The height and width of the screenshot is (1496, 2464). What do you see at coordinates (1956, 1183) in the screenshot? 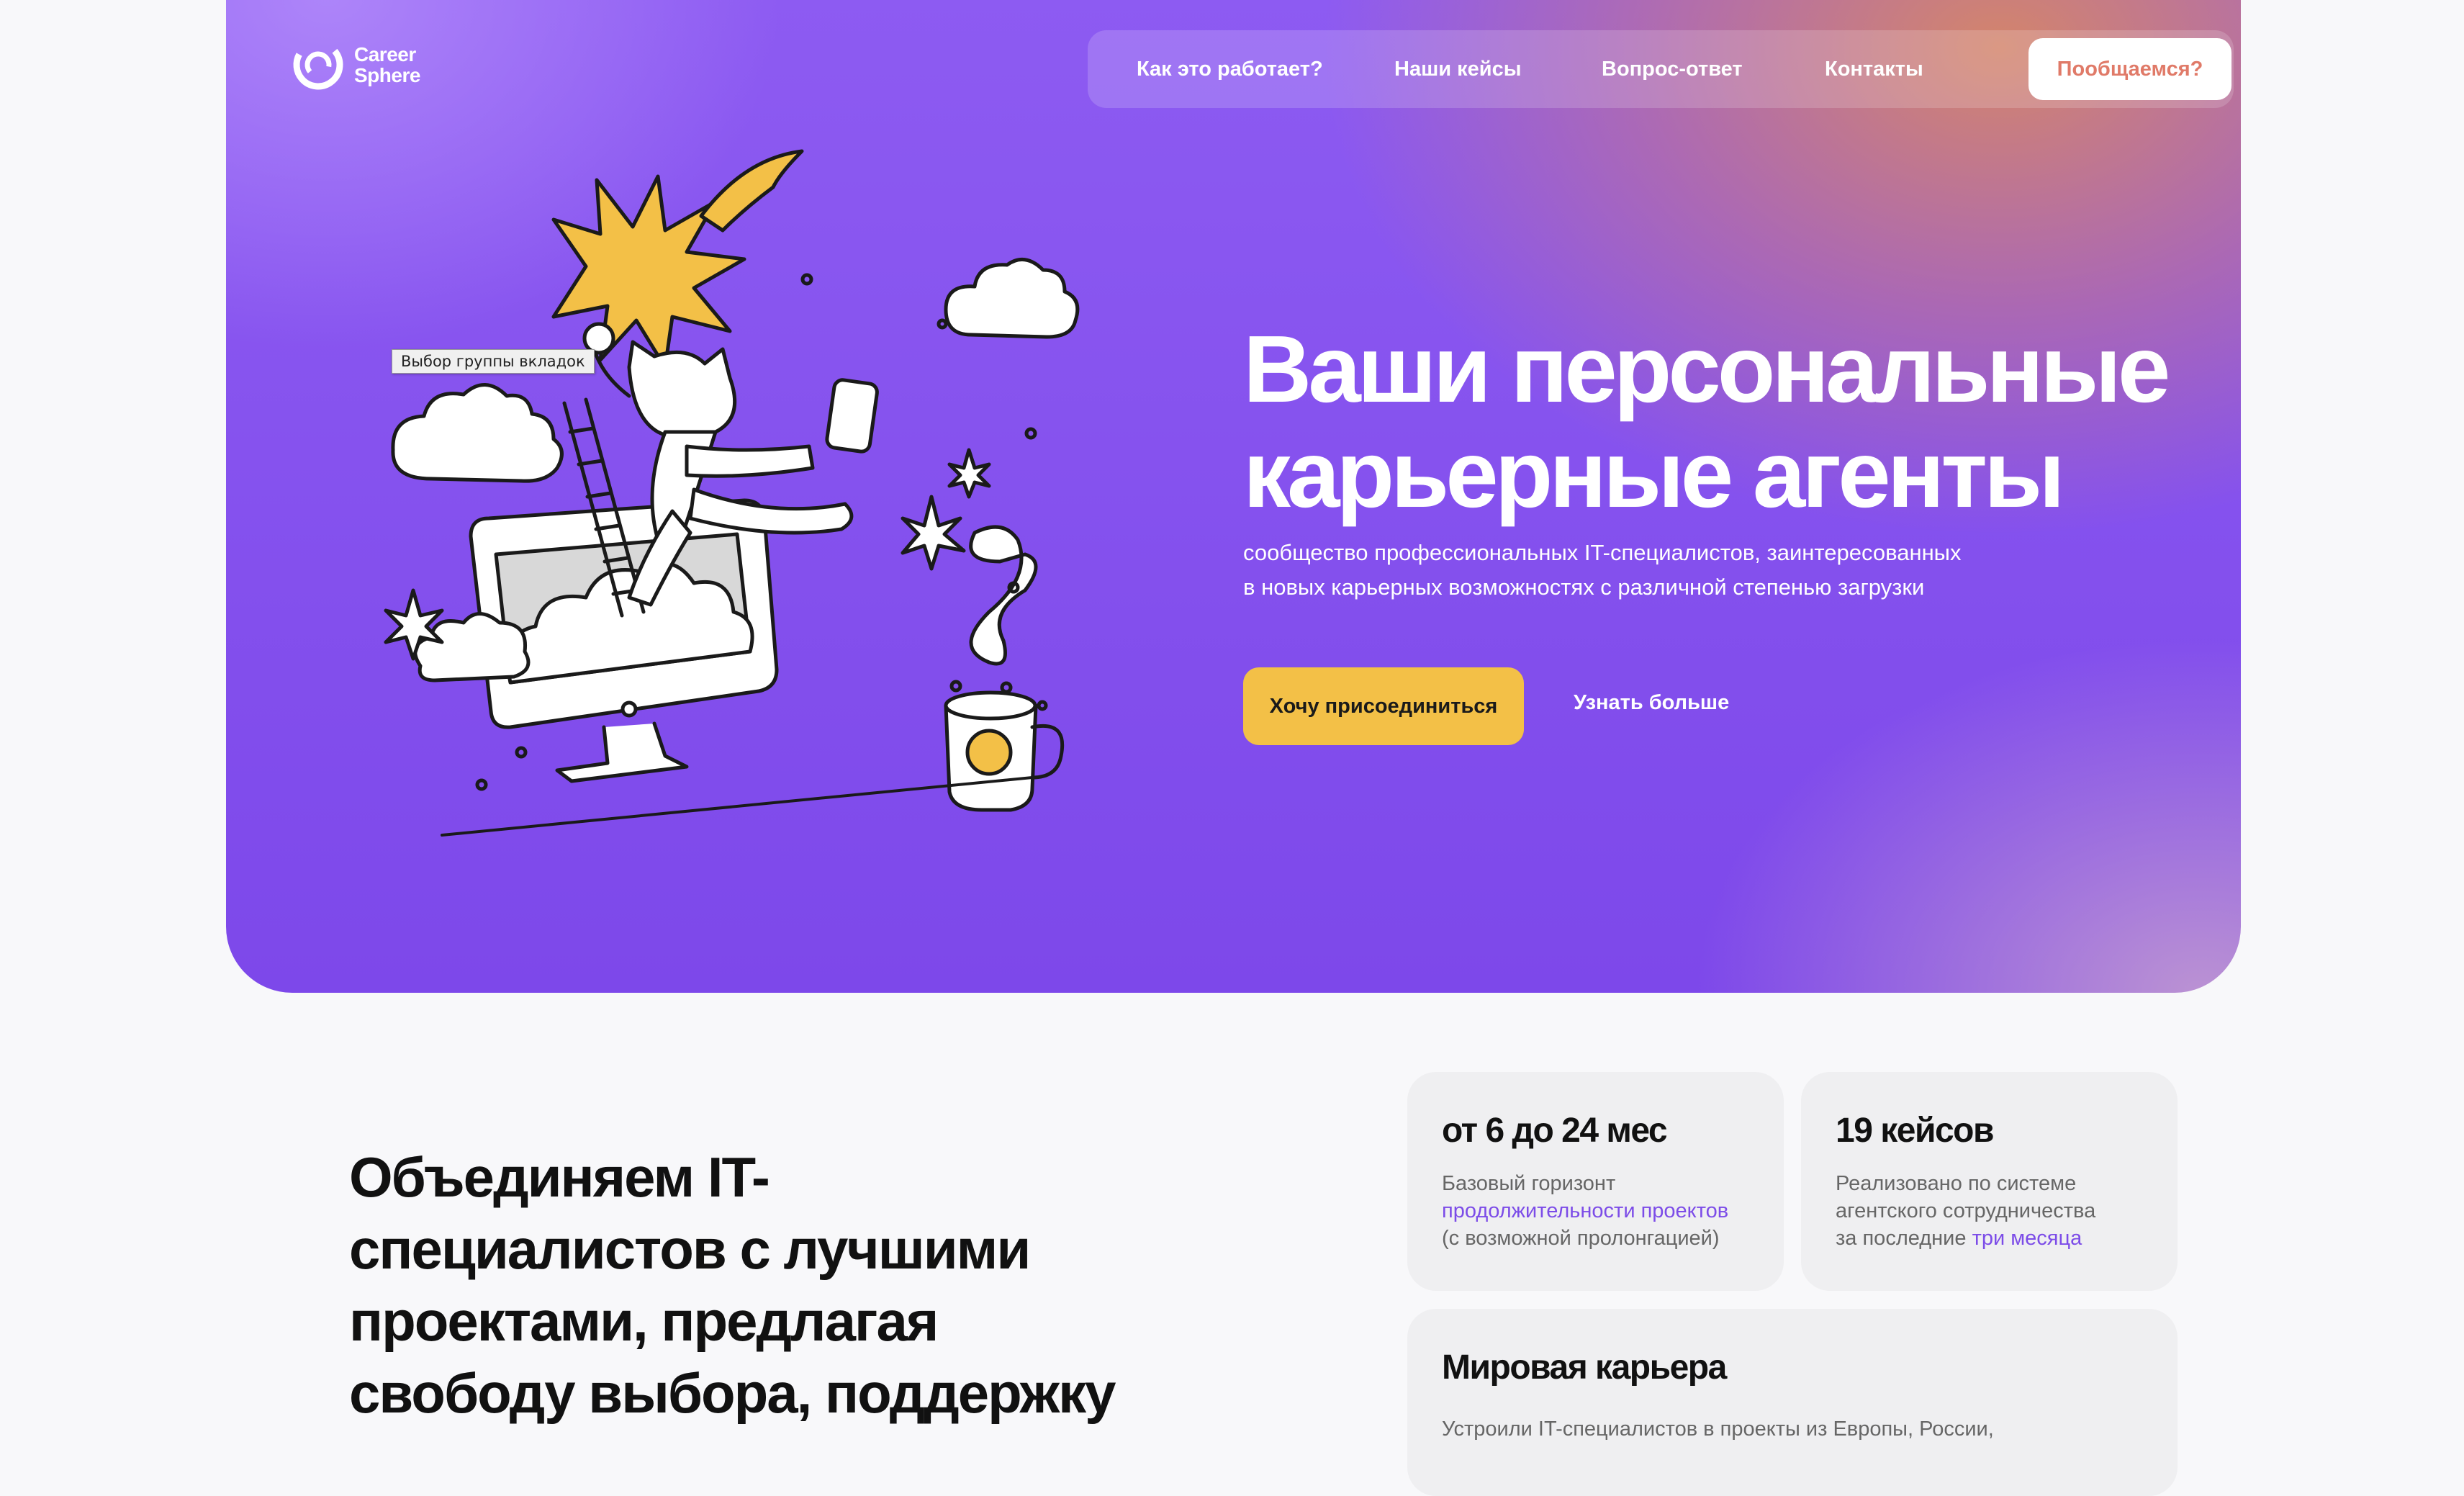
I see `card-text-line: Реализовано по системе` at bounding box center [1956, 1183].